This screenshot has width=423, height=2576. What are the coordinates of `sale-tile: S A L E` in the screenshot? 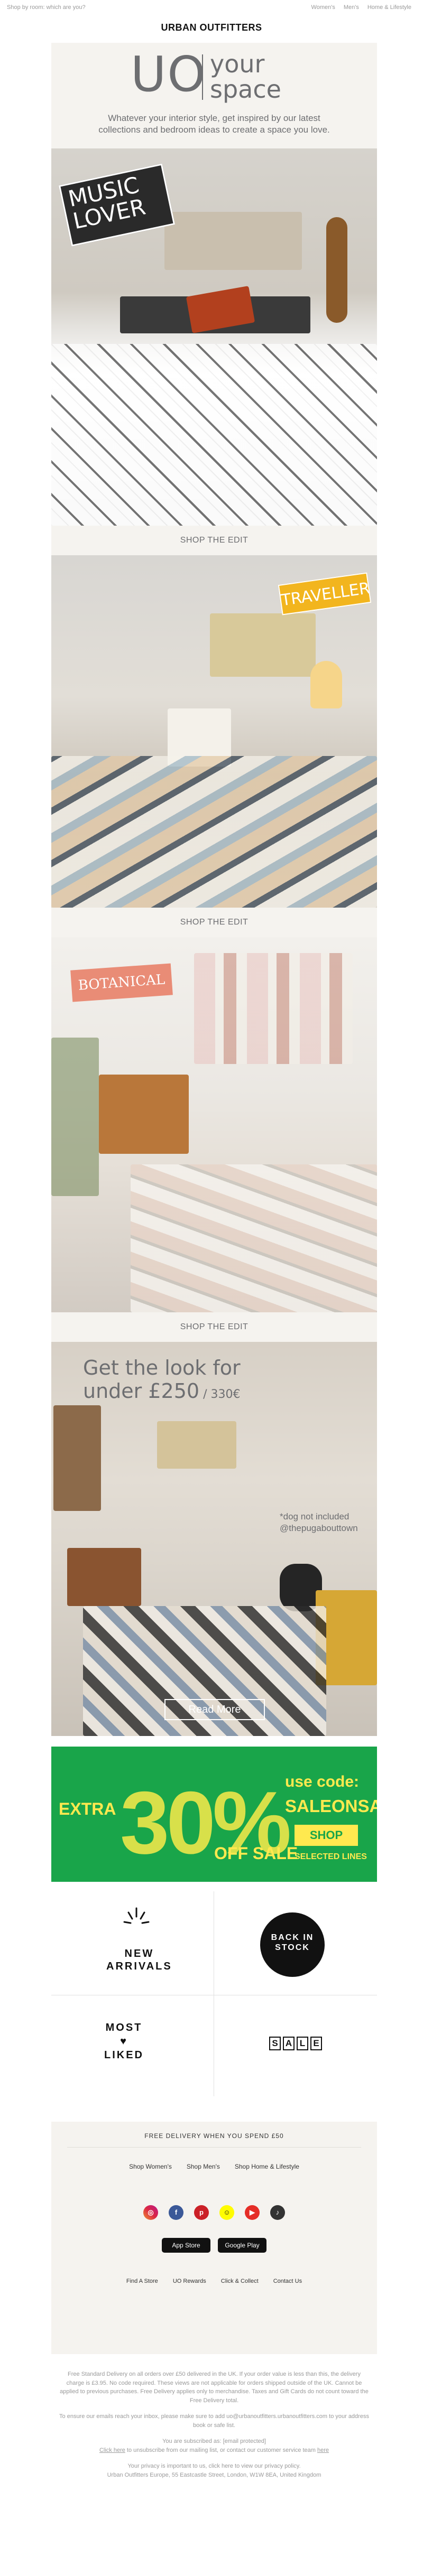 It's located at (295, 2047).